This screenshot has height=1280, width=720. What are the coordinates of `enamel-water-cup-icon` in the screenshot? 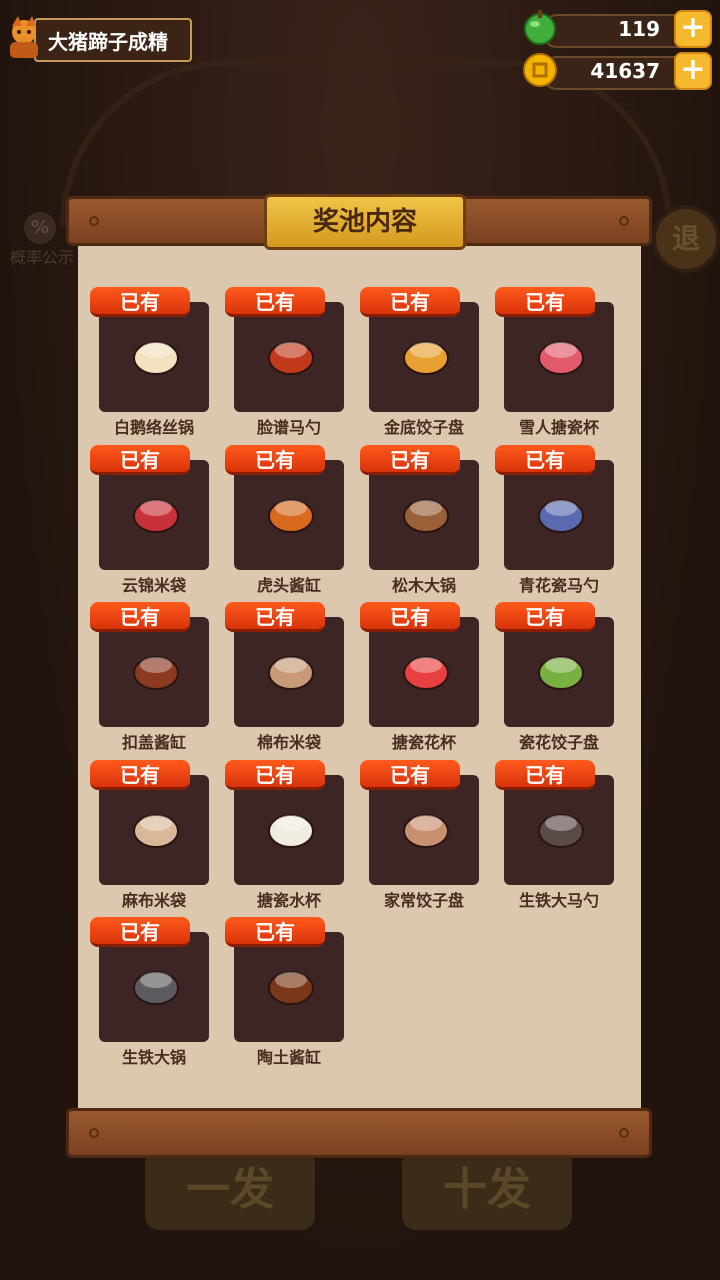 It's located at (291, 830).